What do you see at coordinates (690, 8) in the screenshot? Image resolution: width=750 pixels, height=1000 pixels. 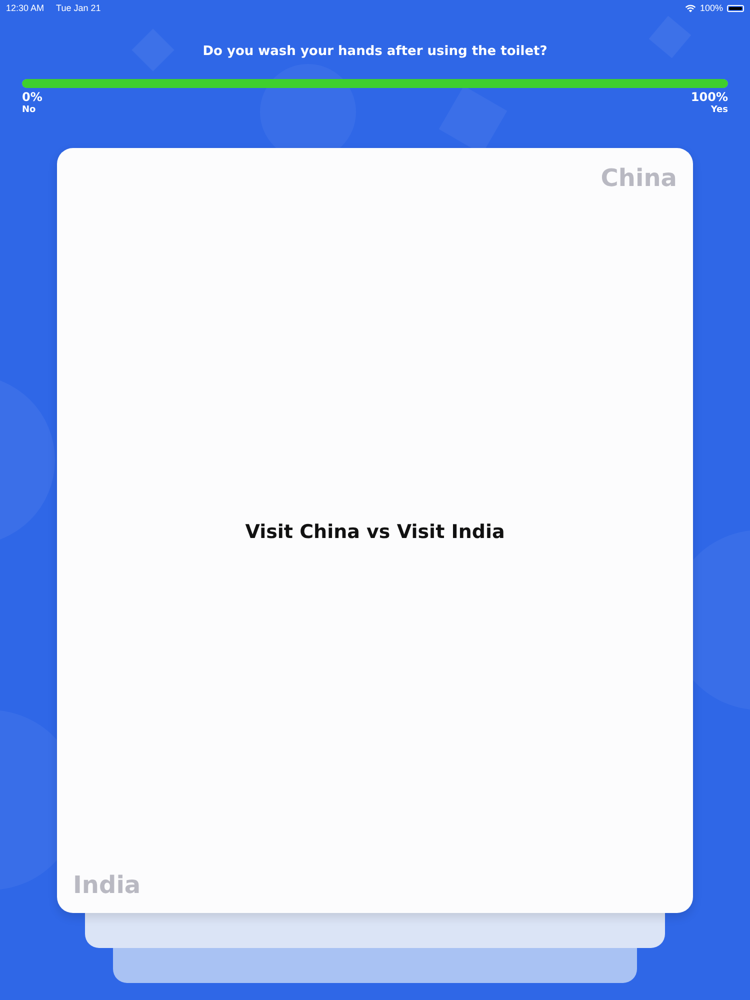 I see `wifi-icon` at bounding box center [690, 8].